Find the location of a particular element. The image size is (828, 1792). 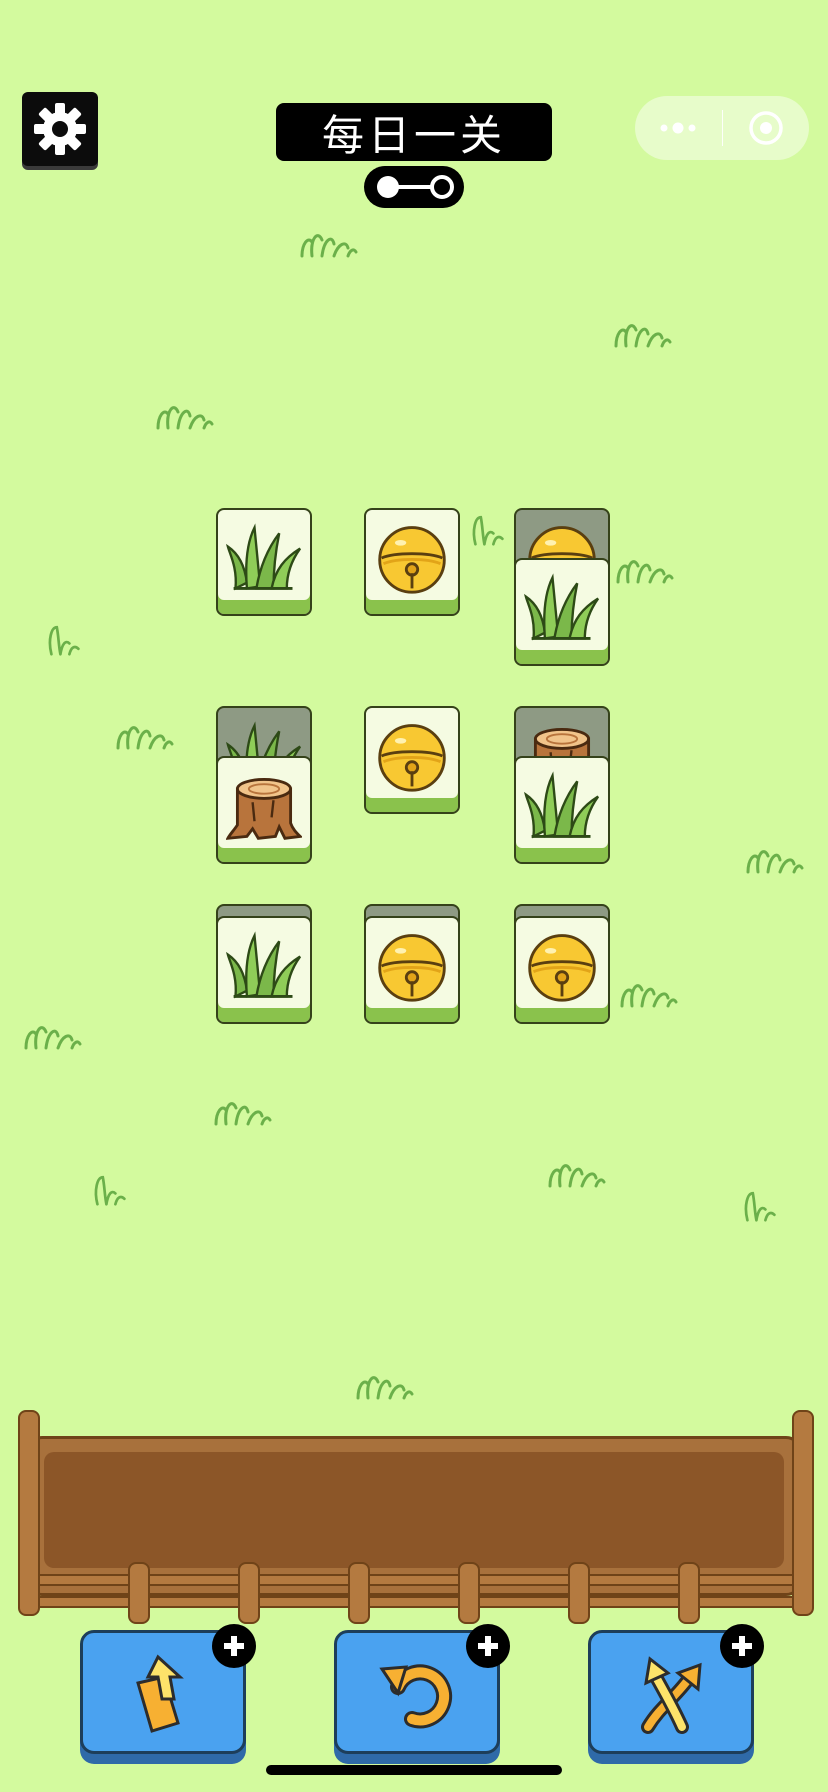

settings-button is located at coordinates (60, 129).